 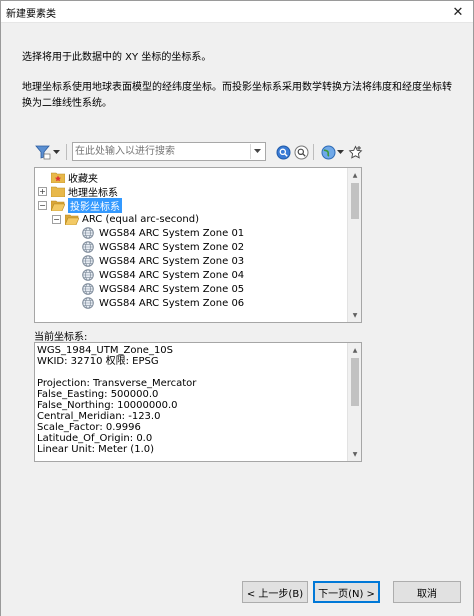 I want to click on search-field, so click(x=169, y=151).